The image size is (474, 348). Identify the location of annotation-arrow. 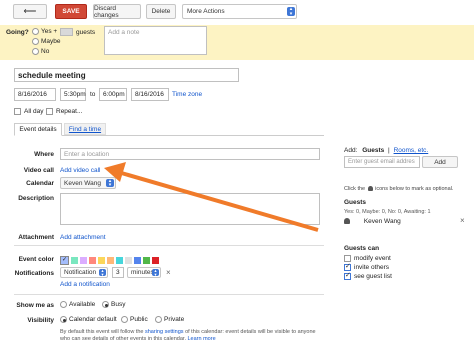
(211, 197).